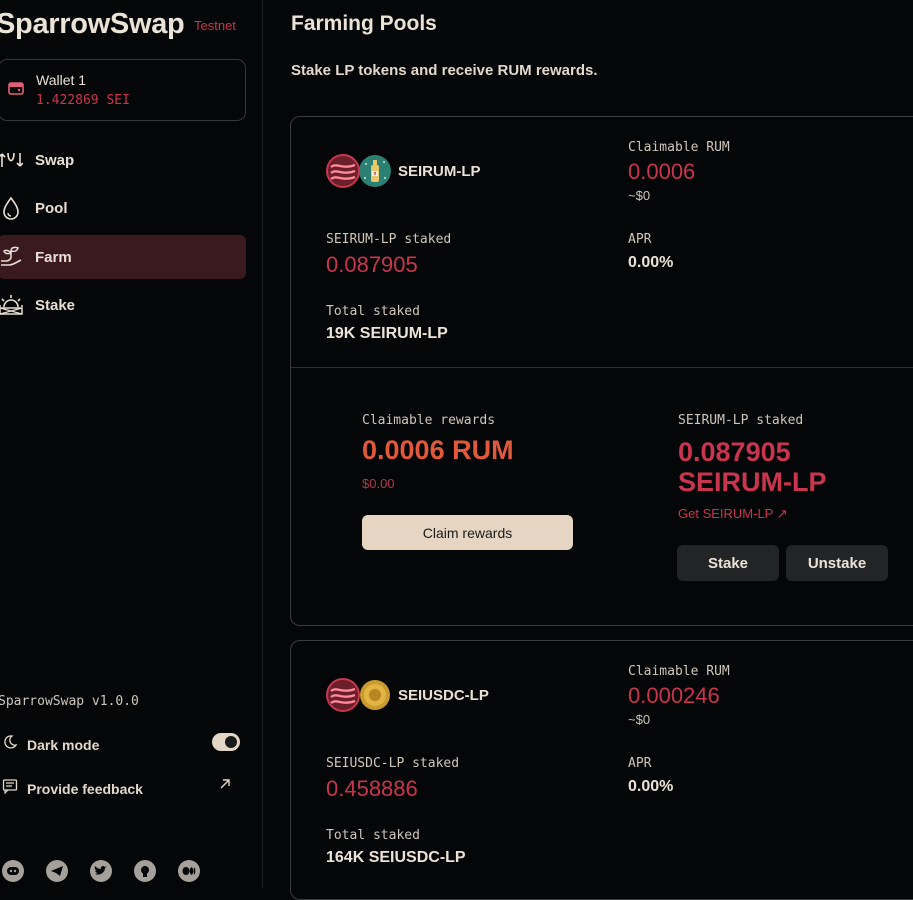 The width and height of the screenshot is (913, 900). Describe the element at coordinates (837, 563) in the screenshot. I see `unstake-button: Unstake` at that location.